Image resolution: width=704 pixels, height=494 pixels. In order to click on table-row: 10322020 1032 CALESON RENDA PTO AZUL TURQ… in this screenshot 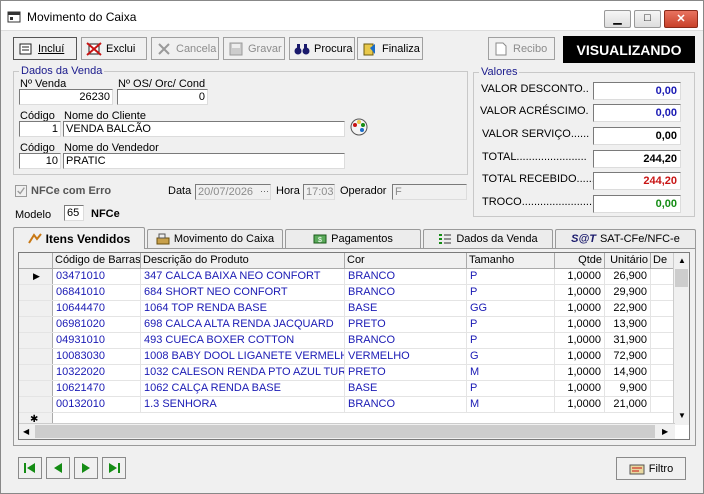, I will do `click(347, 373)`.